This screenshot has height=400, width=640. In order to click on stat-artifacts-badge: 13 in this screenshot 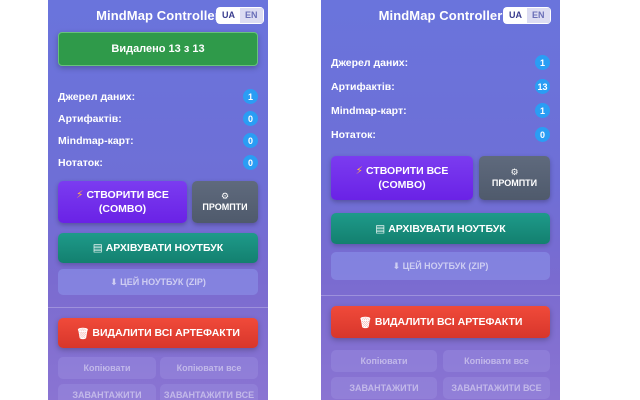, I will do `click(542, 86)`.